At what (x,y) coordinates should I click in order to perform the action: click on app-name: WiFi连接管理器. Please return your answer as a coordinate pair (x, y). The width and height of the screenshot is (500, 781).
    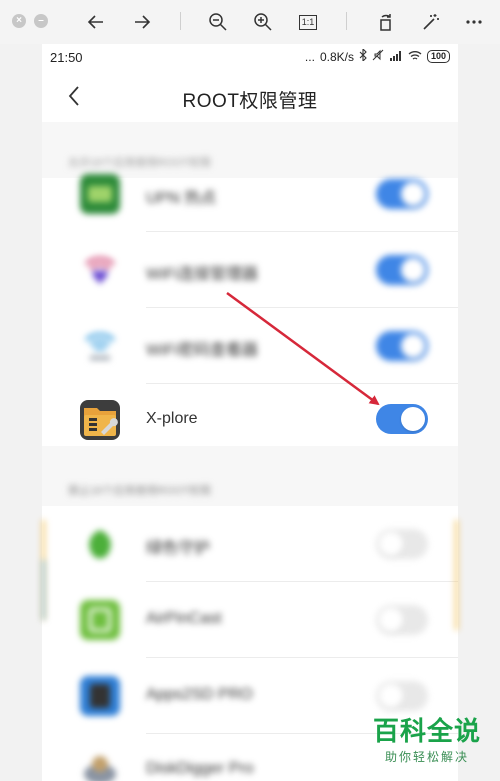
    Looking at the image, I should click on (202, 274).